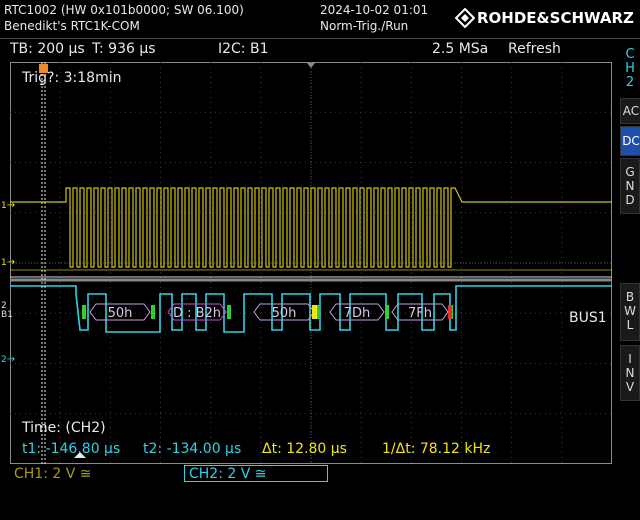 The width and height of the screenshot is (640, 520). I want to click on bus-frame-label: 7Fh, so click(420, 313).